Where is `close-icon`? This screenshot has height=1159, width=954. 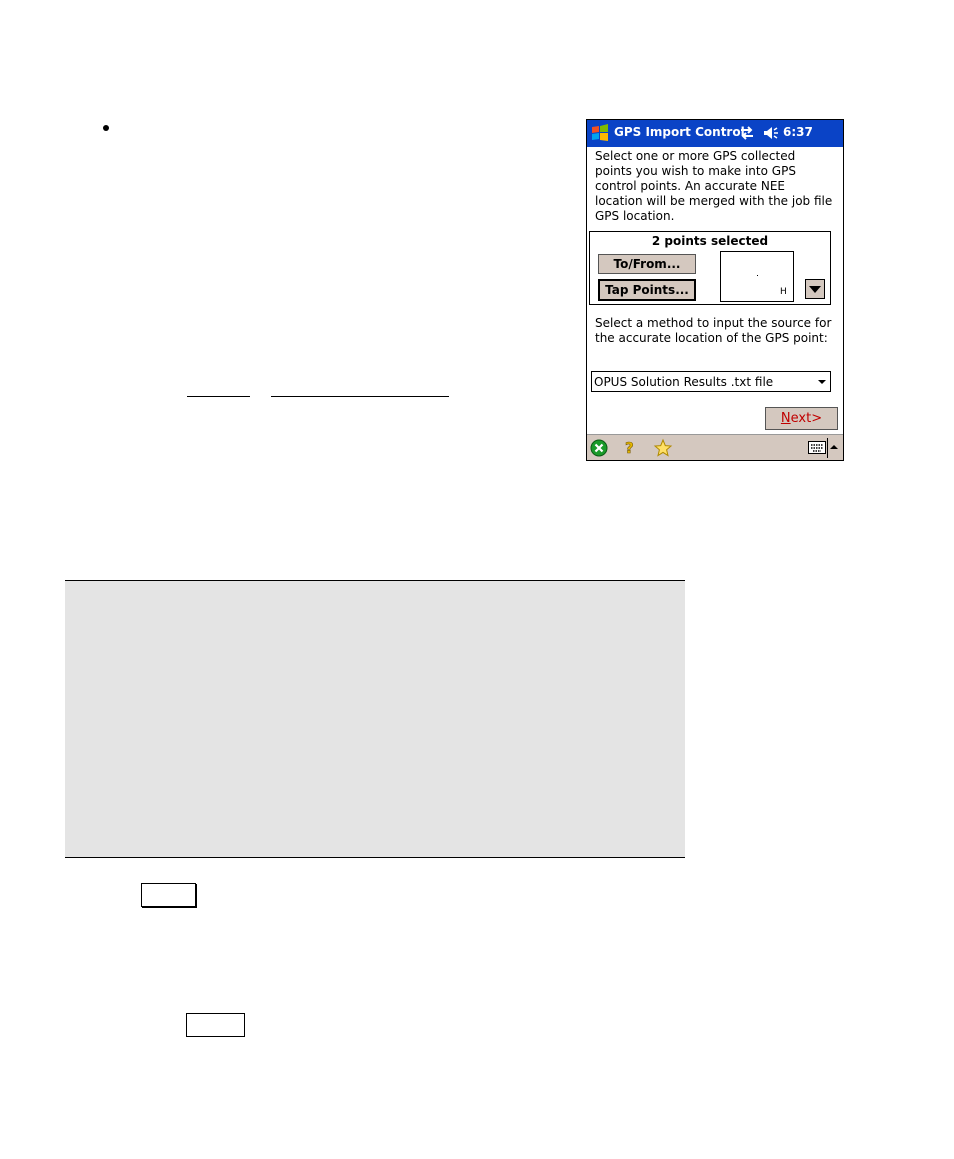
close-icon is located at coordinates (599, 448).